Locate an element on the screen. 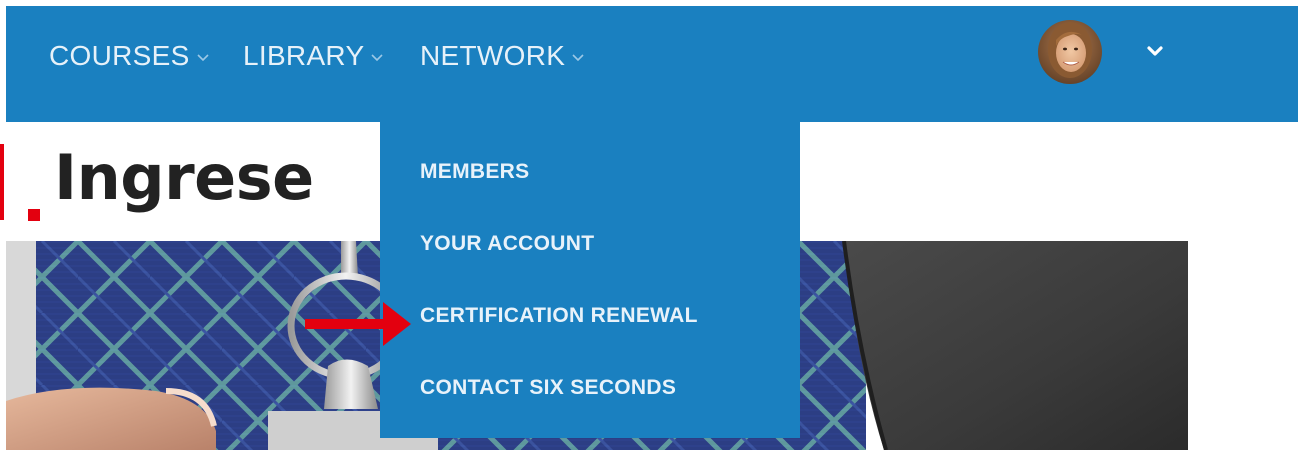 The image size is (1303, 450). nav-item-courses: COURSES is located at coordinates (129, 56).